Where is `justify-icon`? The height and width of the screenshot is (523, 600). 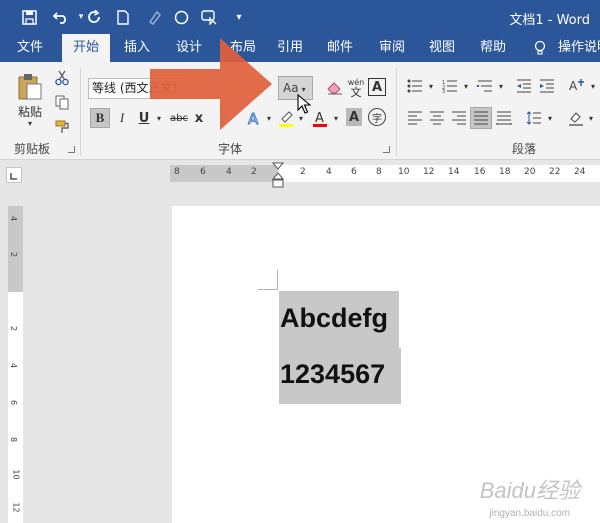 justify-icon is located at coordinates (481, 118).